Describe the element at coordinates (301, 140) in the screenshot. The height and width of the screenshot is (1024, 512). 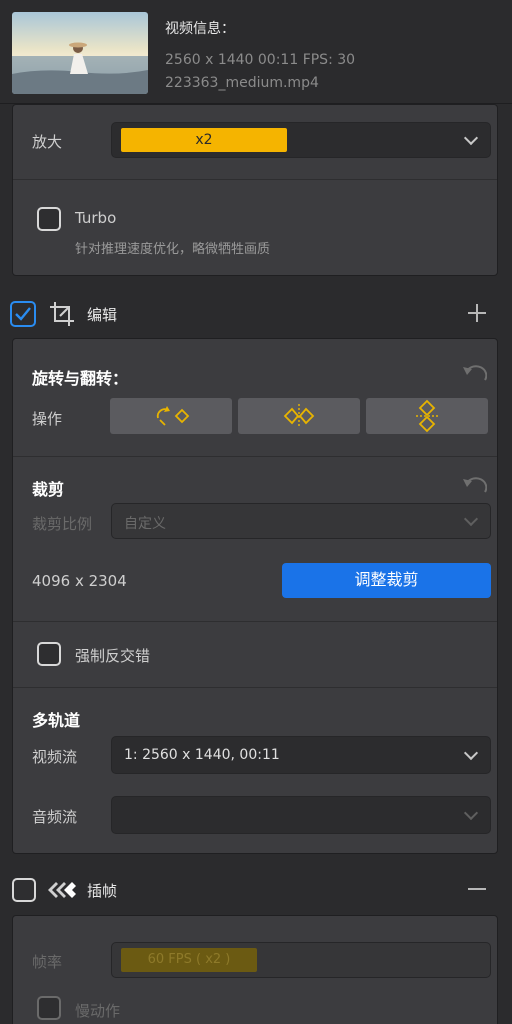
I see `upscale-select: x2` at that location.